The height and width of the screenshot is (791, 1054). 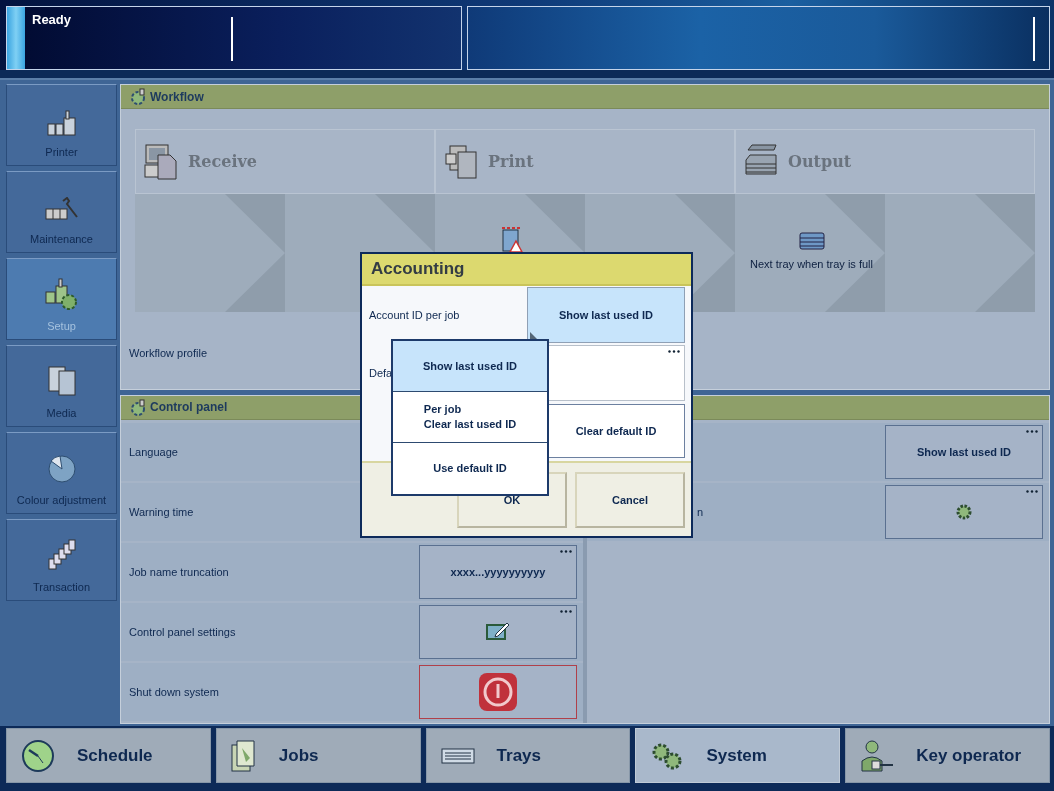 What do you see at coordinates (51, 19) in the screenshot?
I see `status-message: Ready` at bounding box center [51, 19].